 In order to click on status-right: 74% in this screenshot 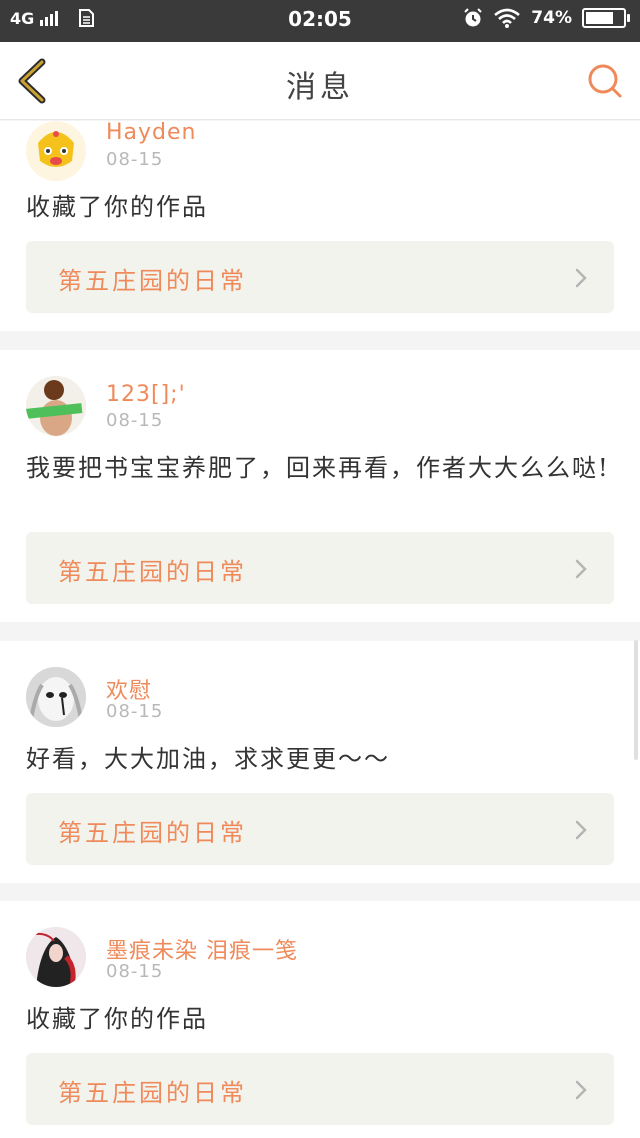, I will do `click(546, 18)`.